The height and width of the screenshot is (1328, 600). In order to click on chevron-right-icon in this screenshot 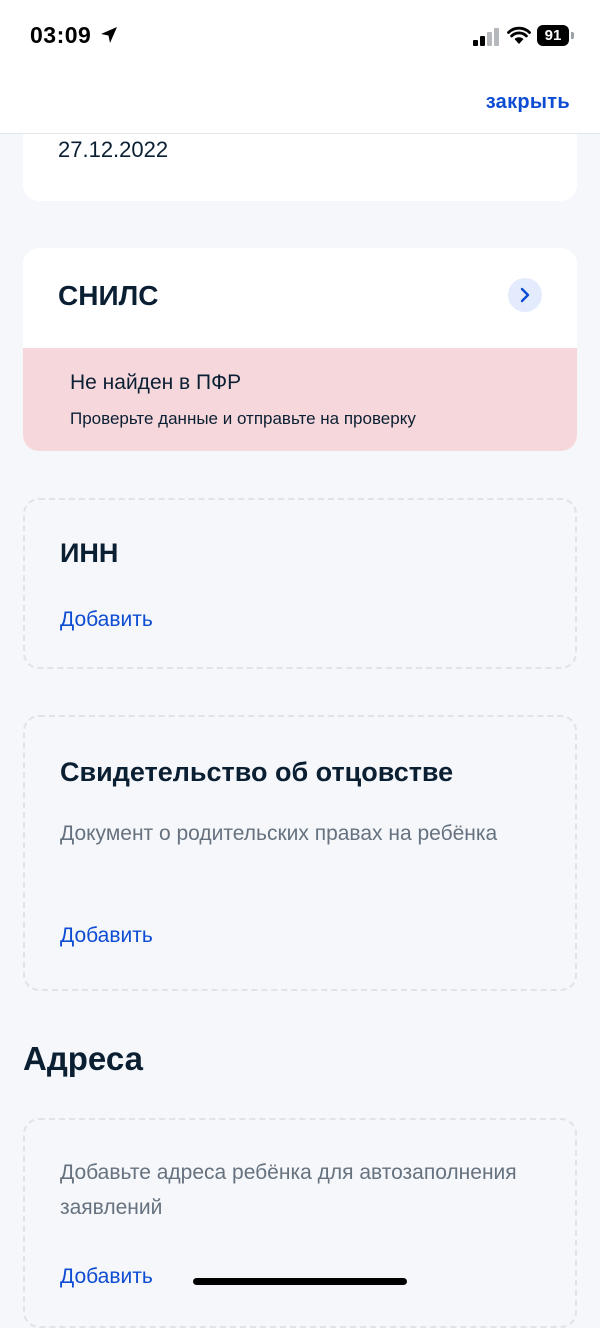, I will do `click(525, 295)`.